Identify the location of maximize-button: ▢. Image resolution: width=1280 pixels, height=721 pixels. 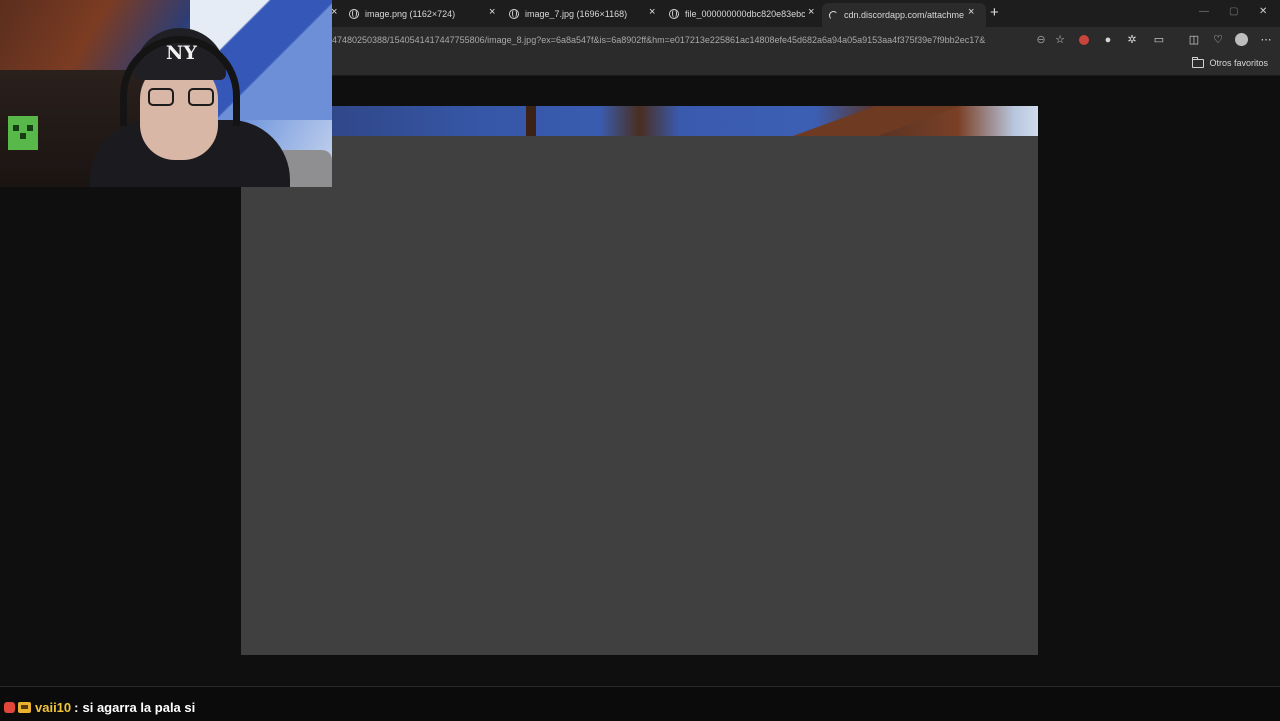
(1233, 12).